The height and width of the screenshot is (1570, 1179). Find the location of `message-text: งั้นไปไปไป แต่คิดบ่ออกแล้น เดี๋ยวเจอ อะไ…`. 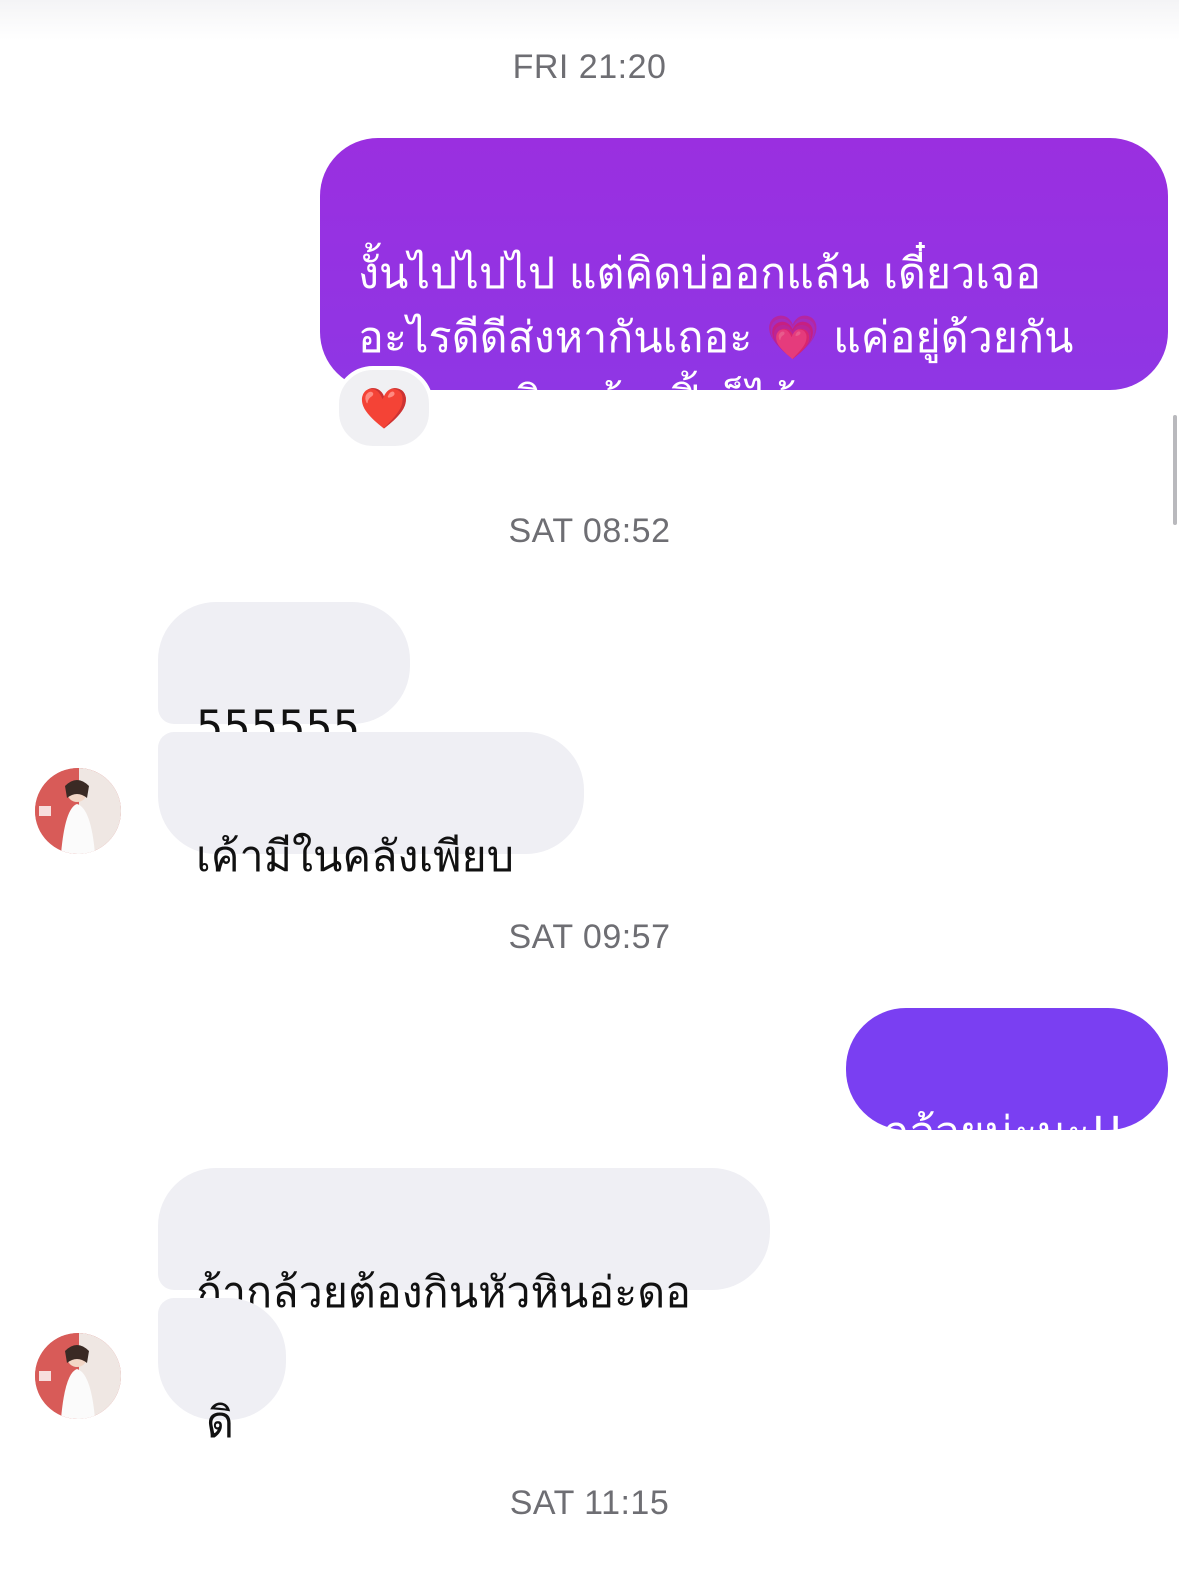

message-text: งั้นไปไปไป แต่คิดบ่ออกแล้น เดี๋ยวเจอ อะไ… is located at coordinates (716, 338).